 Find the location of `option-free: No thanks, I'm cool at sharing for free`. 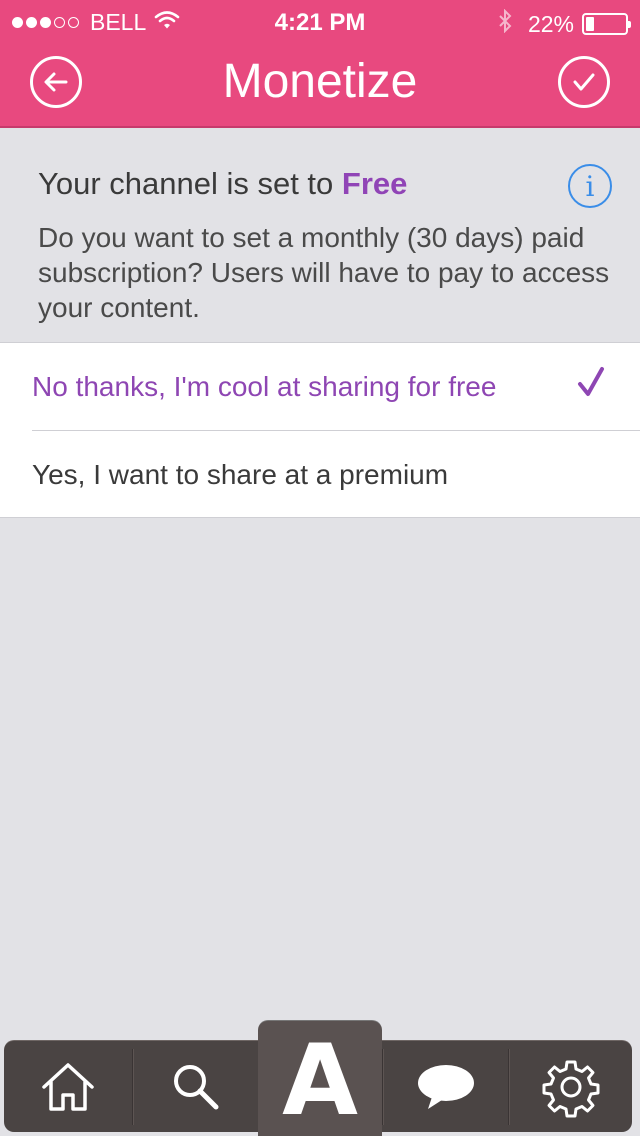

option-free: No thanks, I'm cool at sharing for free is located at coordinates (320, 387).